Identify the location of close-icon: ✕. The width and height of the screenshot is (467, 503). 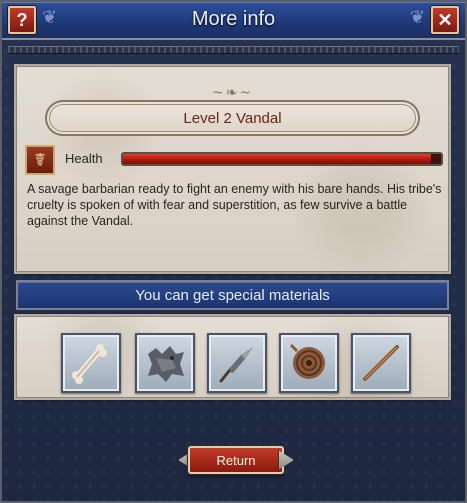
(445, 19).